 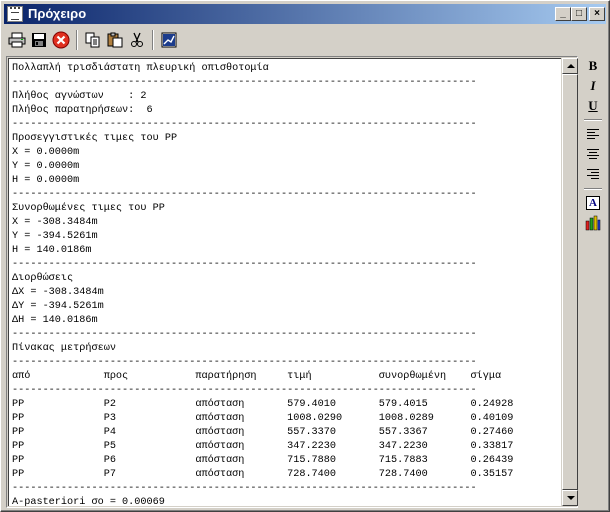 I want to click on text-line: PP P2 απόσταση 579.4010 579.4015 0.24928, so click(x=263, y=404).